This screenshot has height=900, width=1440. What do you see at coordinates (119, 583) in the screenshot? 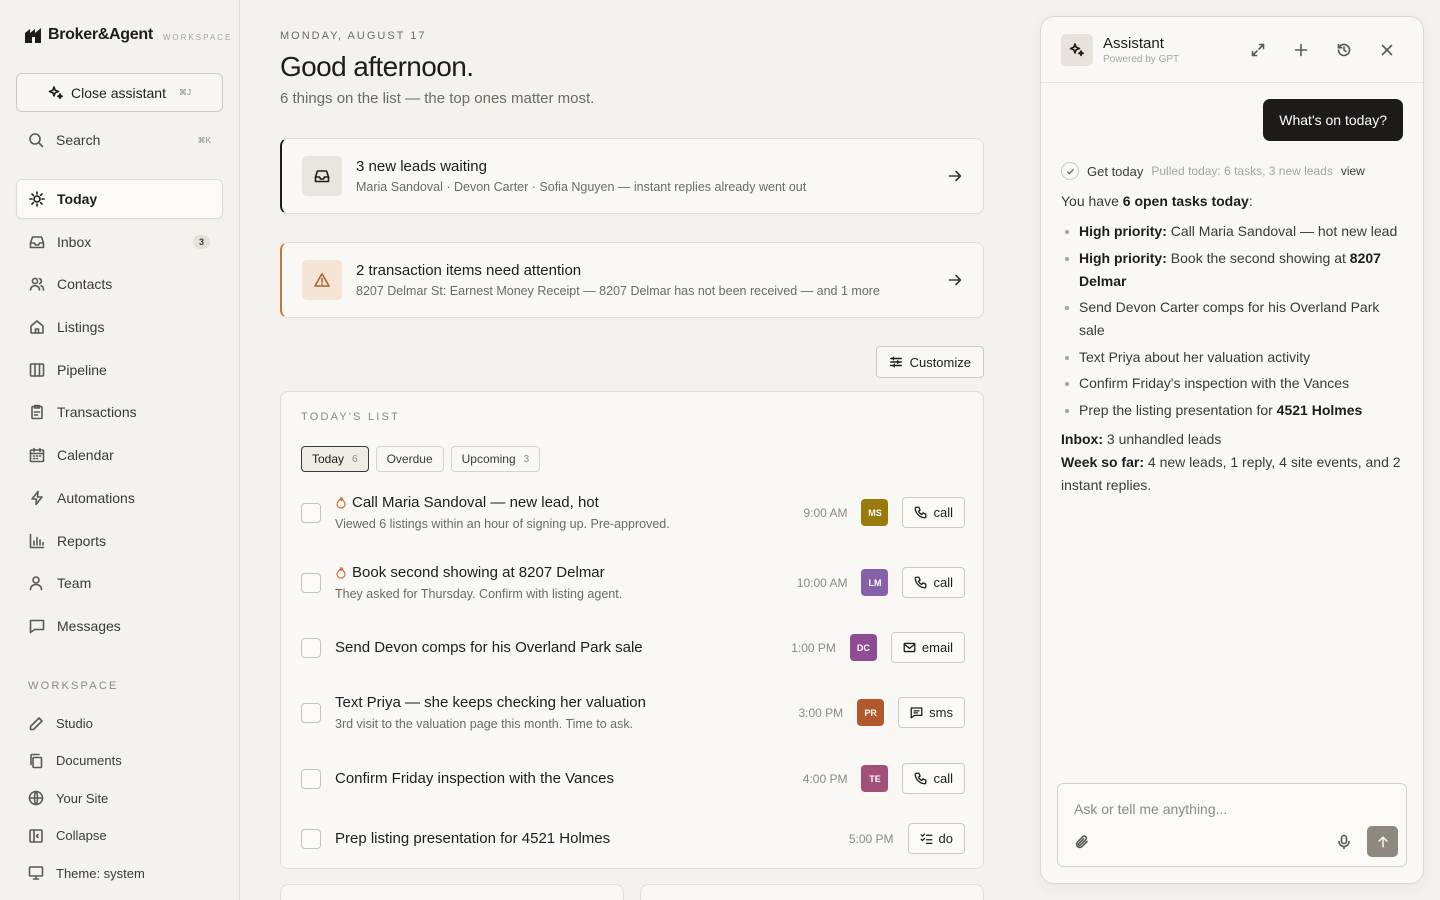
I see `sidebar-item-team: Team` at bounding box center [119, 583].